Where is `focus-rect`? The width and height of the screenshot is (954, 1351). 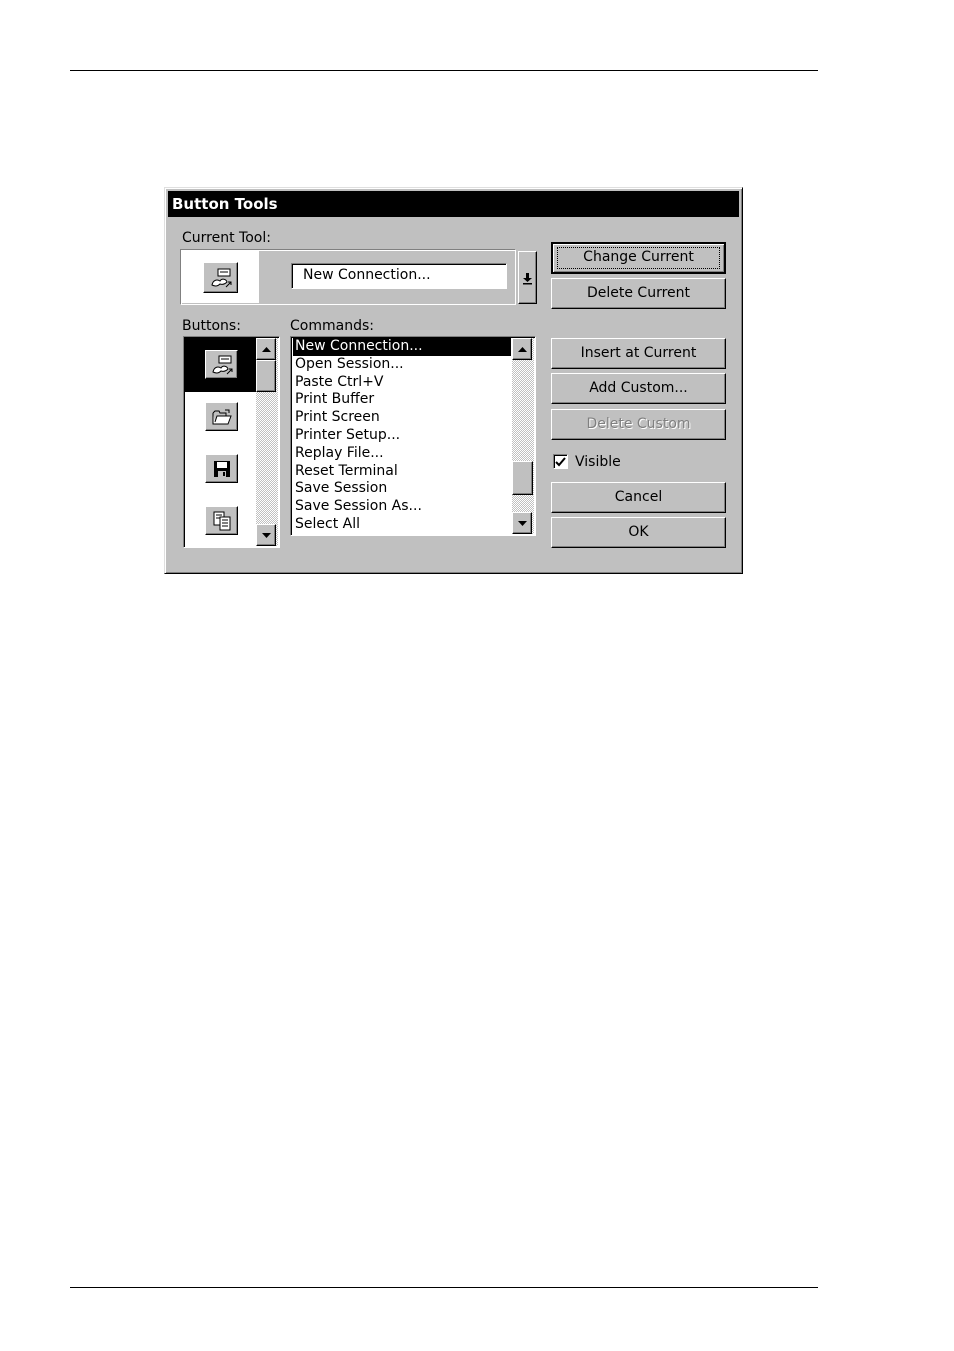
focus-rect is located at coordinates (638, 258).